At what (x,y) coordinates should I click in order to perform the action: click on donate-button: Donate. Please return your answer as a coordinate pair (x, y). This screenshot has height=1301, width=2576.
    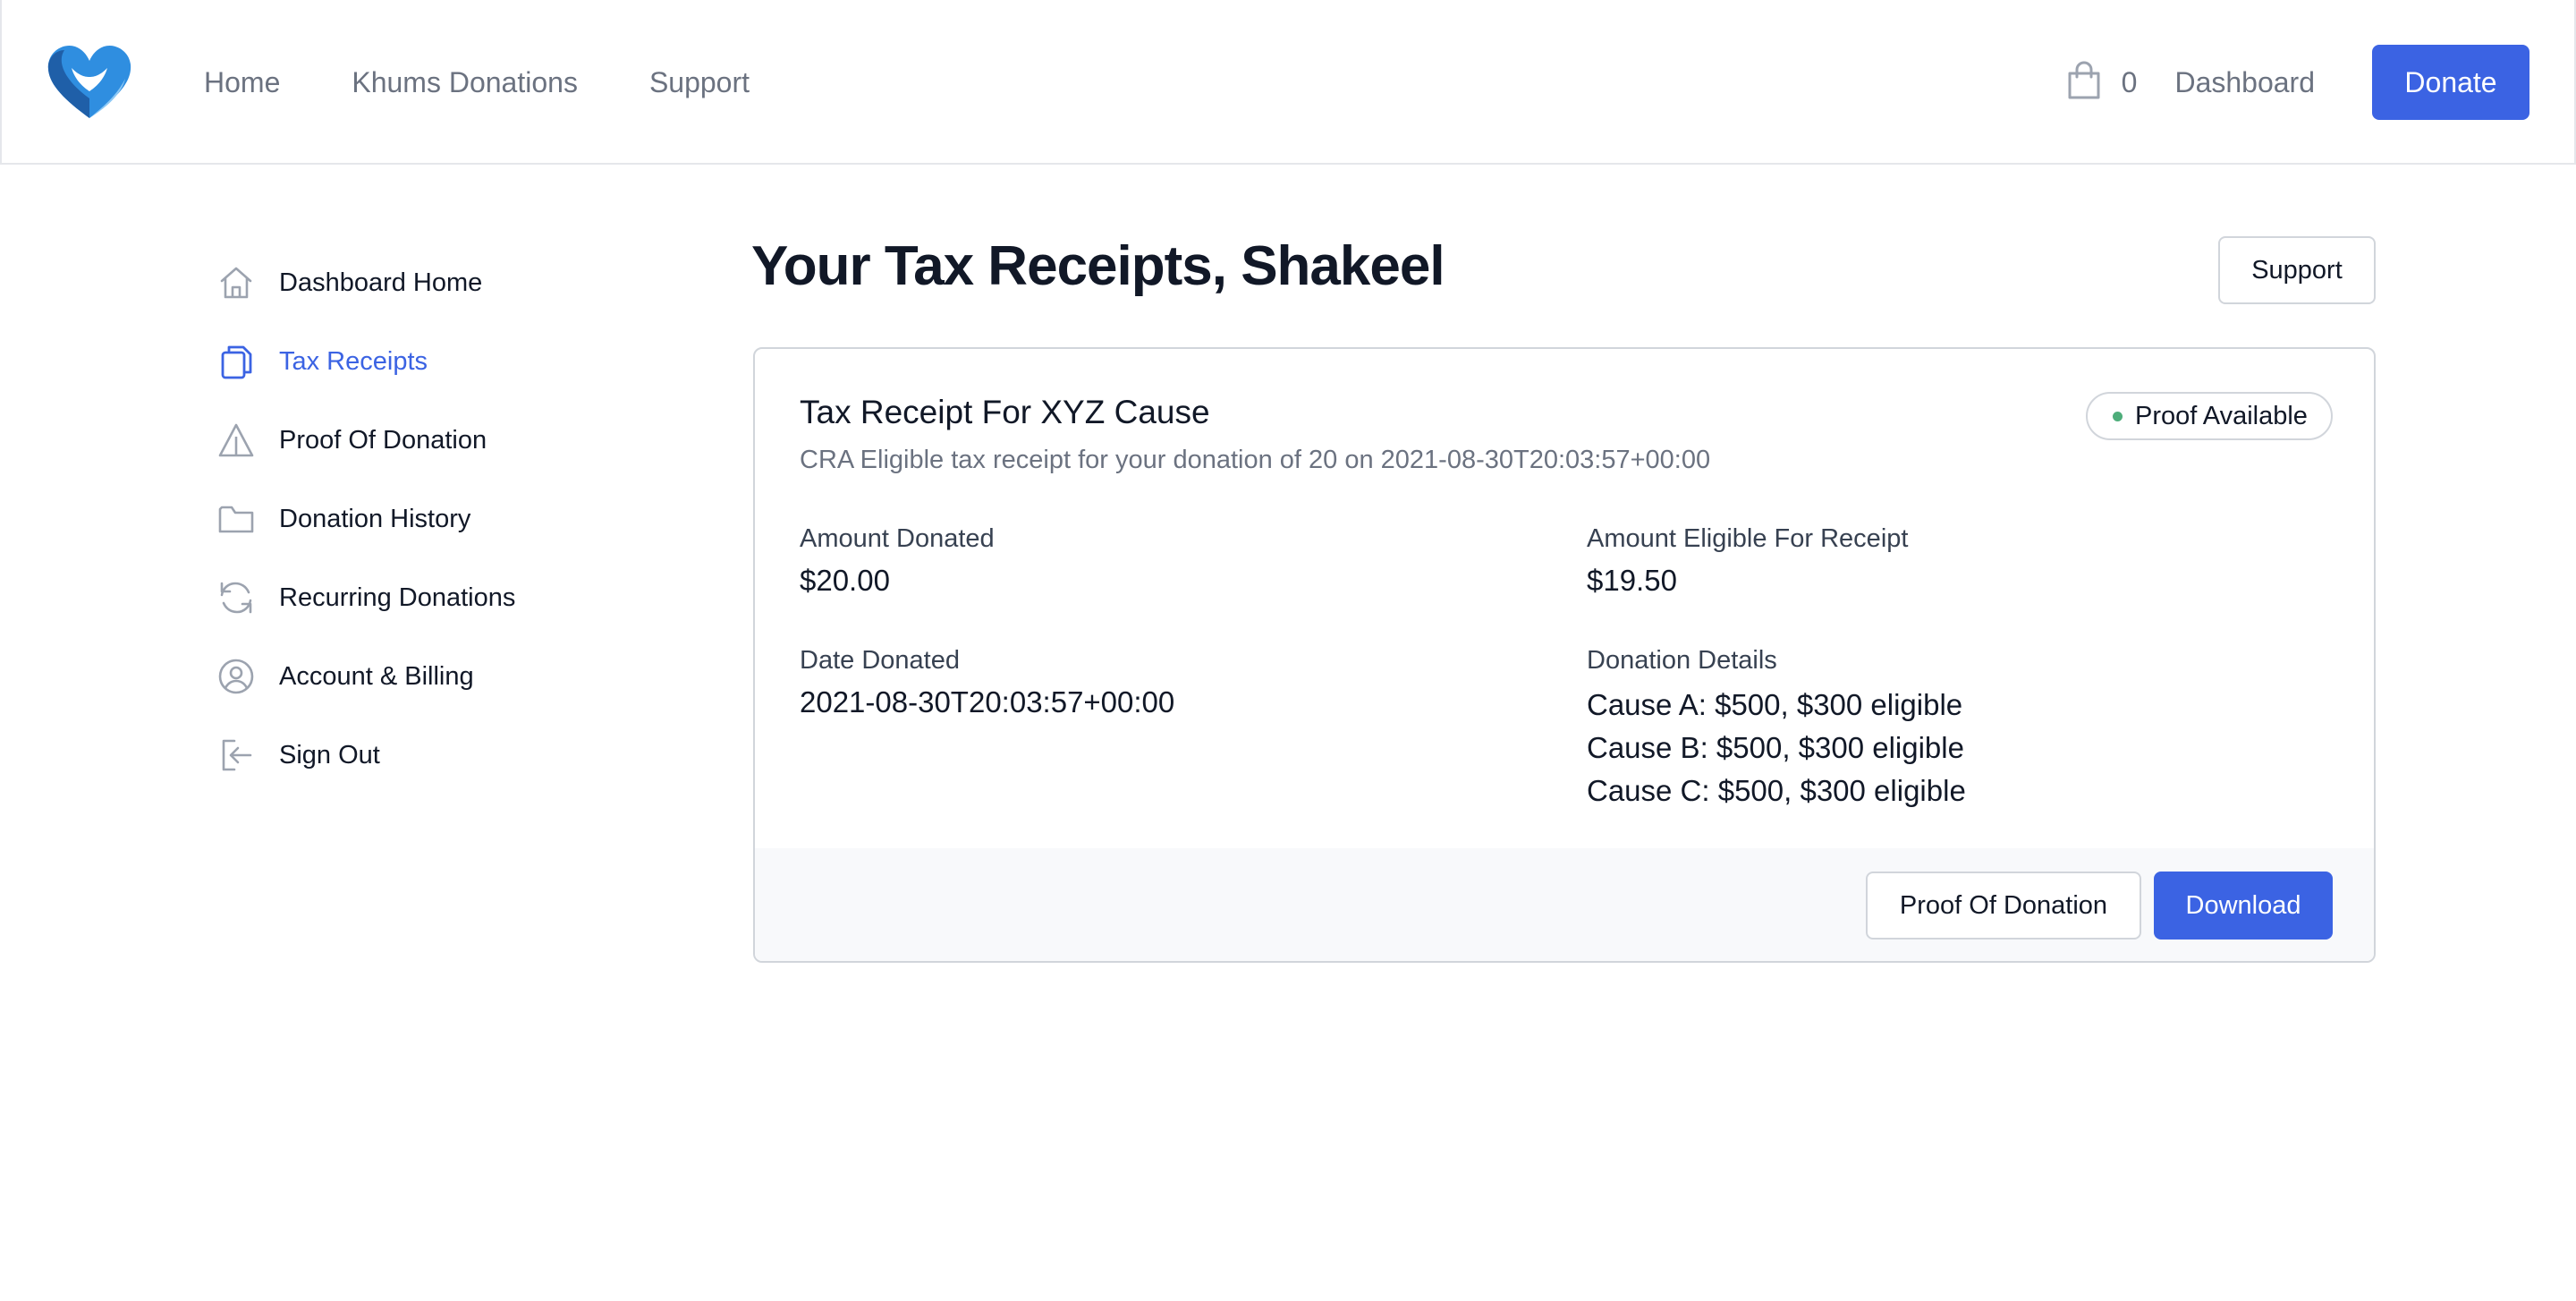
    Looking at the image, I should click on (2450, 82).